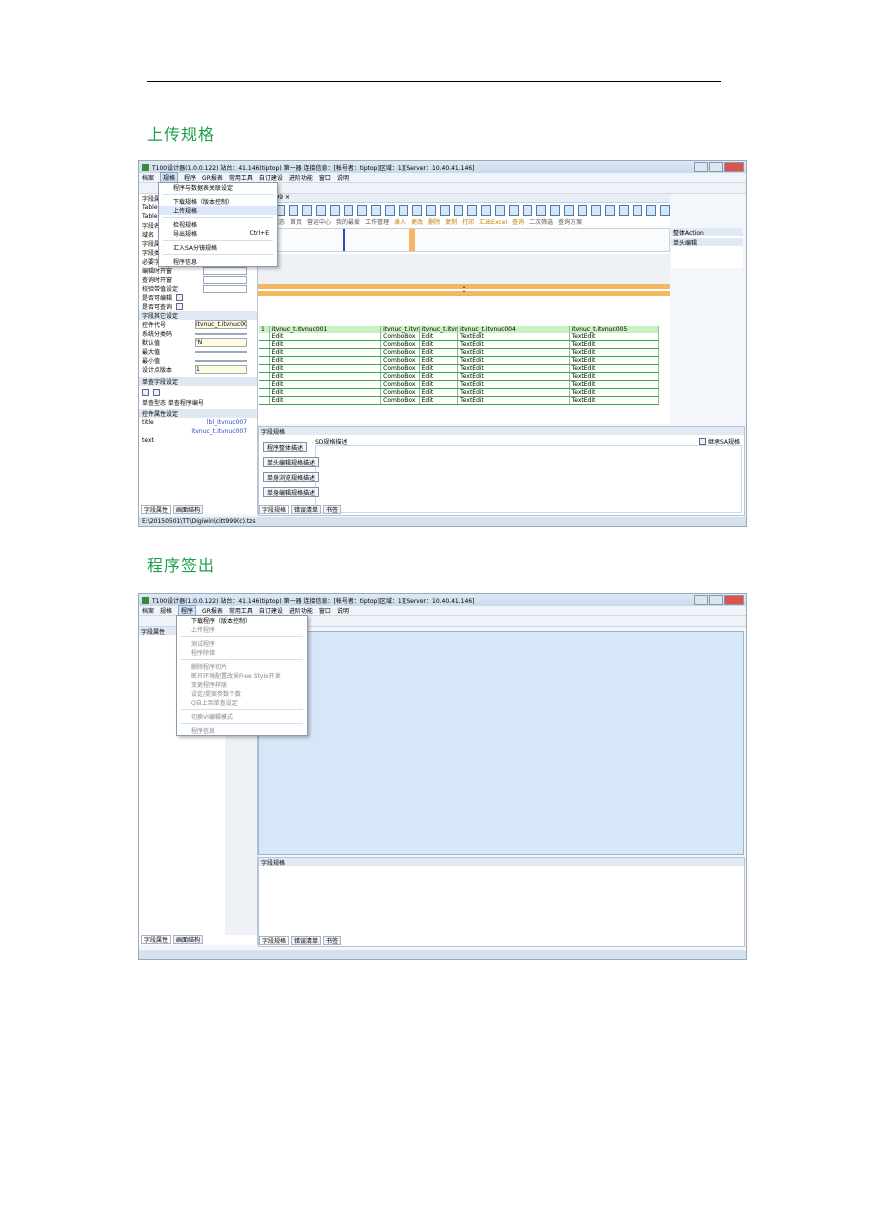 The image size is (869, 1228). Describe the element at coordinates (166, 610) in the screenshot. I see `menu-item: 规格` at that location.